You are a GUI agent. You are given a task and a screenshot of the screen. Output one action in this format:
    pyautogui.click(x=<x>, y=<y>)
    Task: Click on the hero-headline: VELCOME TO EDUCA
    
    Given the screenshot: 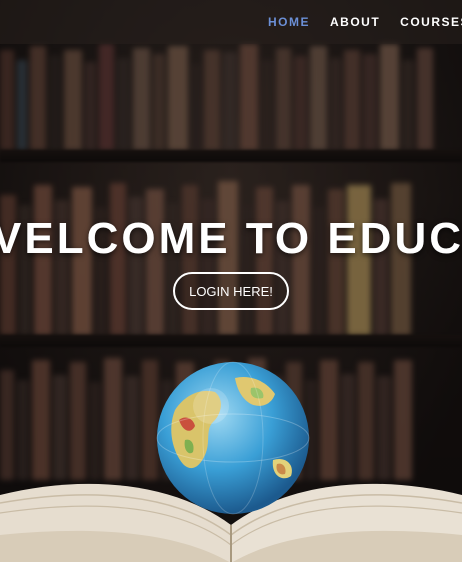 What is the action you would take?
    pyautogui.click(x=231, y=238)
    